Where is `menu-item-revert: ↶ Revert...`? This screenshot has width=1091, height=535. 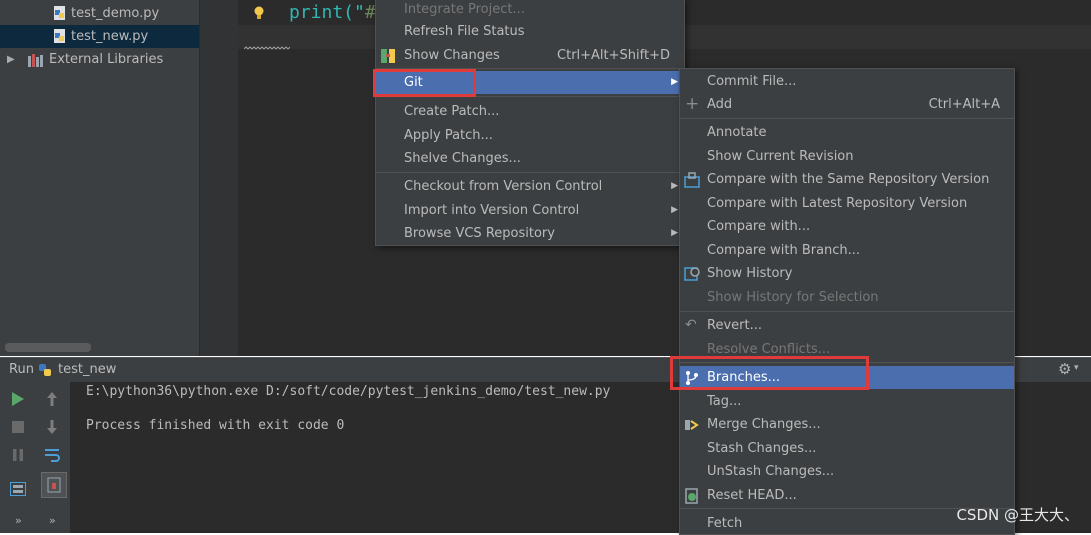
menu-item-revert: ↶ Revert... is located at coordinates (847, 325).